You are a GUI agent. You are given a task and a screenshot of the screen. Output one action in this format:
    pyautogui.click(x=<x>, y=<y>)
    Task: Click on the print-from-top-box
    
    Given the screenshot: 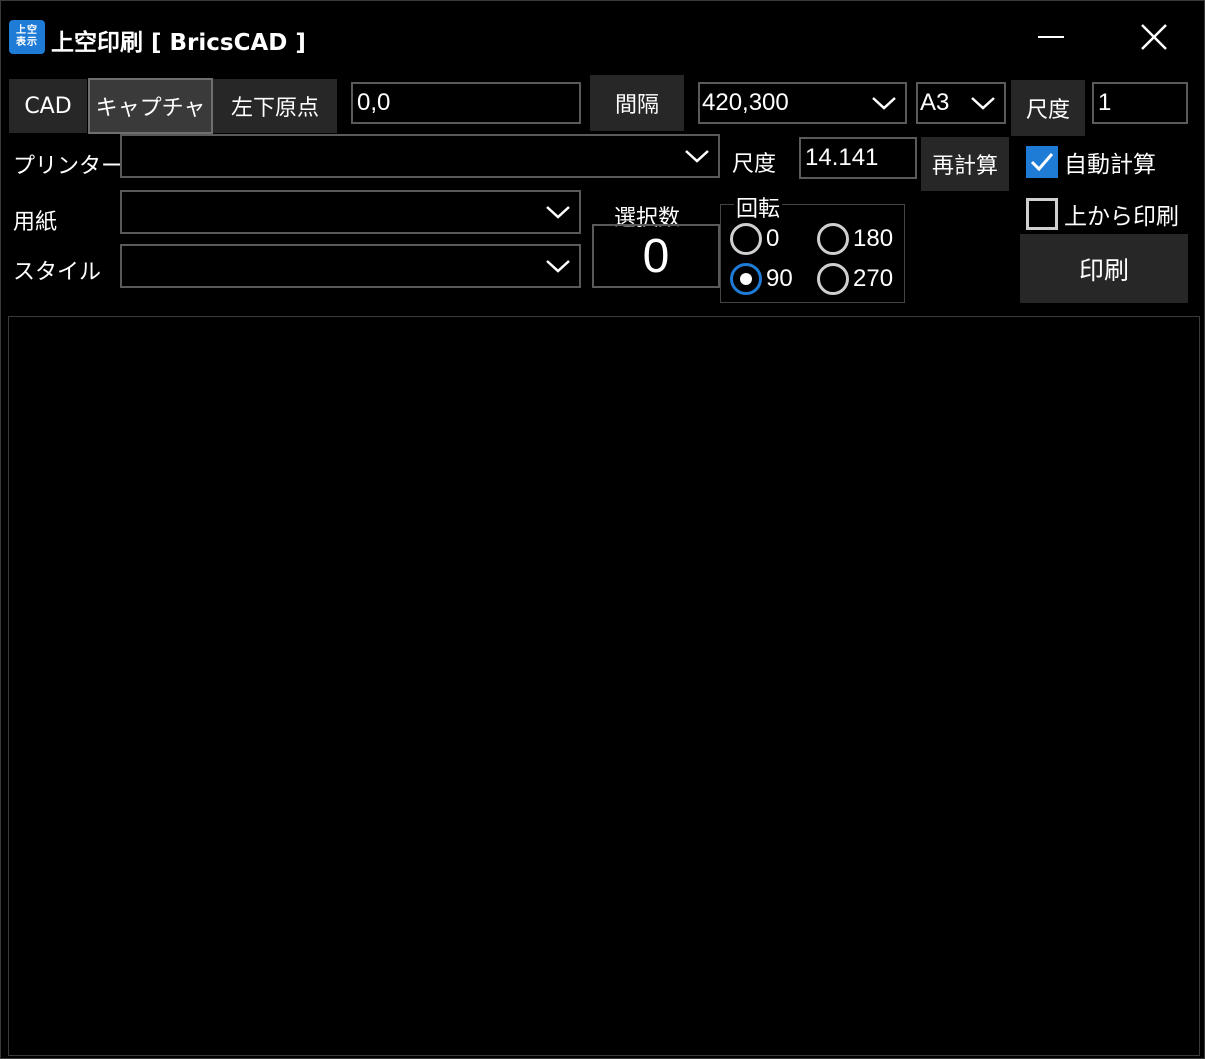 What is the action you would take?
    pyautogui.click(x=1042, y=214)
    